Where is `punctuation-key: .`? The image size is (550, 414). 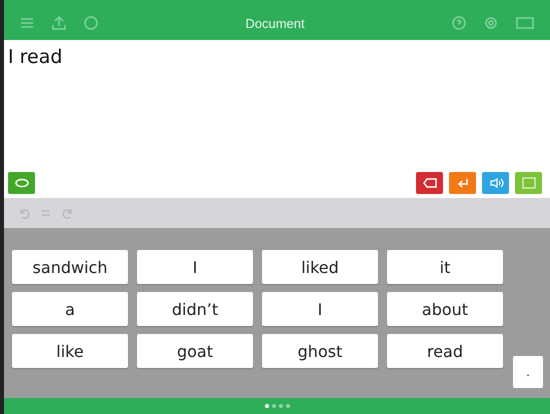
punctuation-key: . is located at coordinates (528, 372).